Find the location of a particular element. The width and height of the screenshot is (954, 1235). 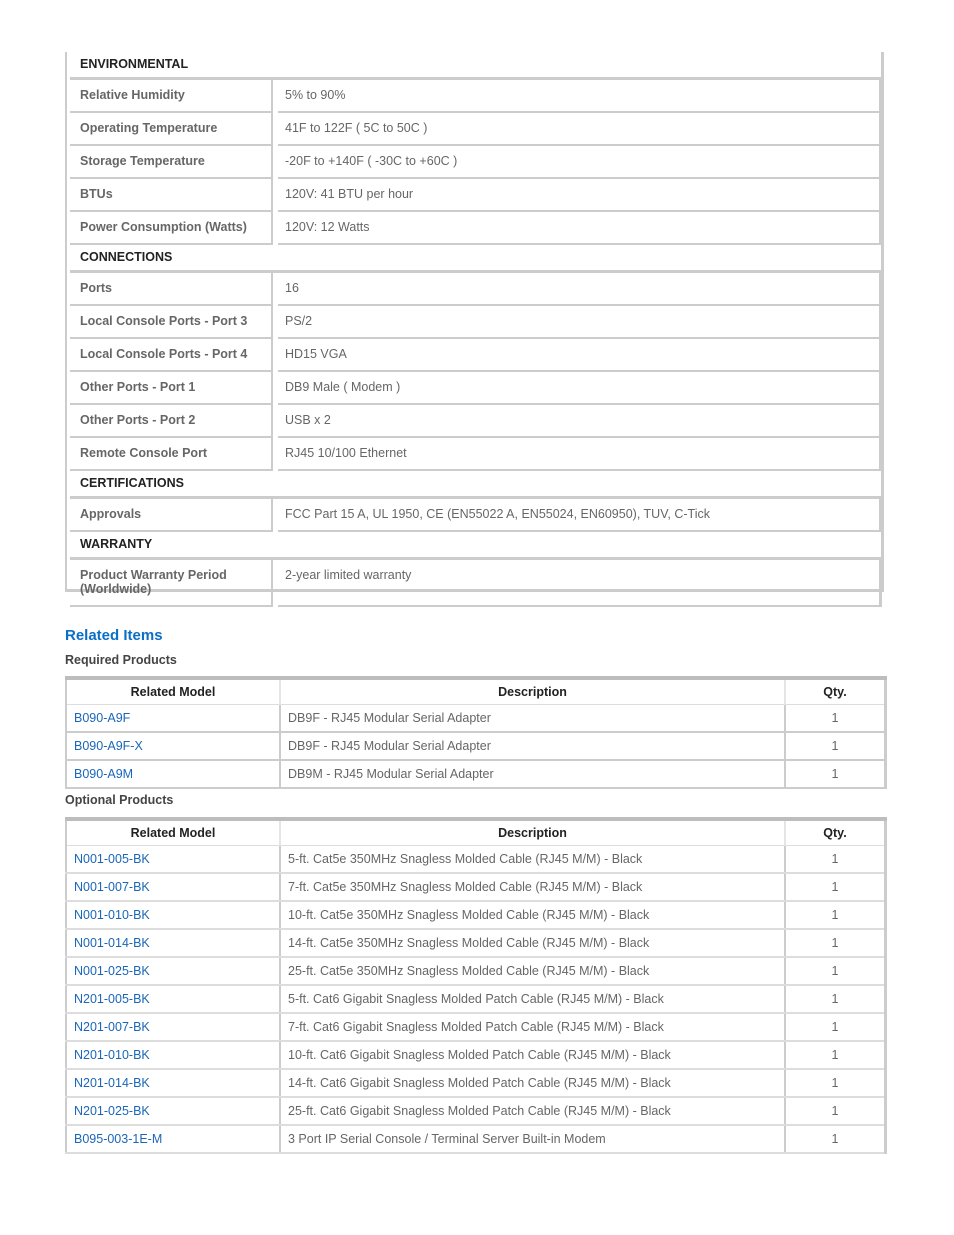

model-cell: N001-025-BK is located at coordinates (173, 971).